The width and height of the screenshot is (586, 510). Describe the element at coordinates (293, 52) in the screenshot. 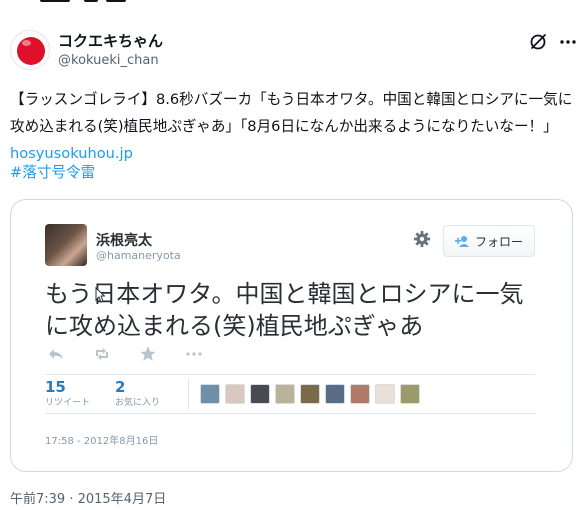

I see `tweet-header: コクエキちゃん @kokueki_chan` at that location.